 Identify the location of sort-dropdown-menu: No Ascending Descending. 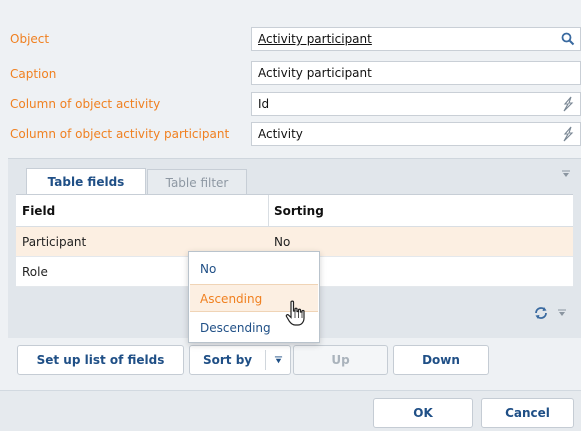
(254, 297).